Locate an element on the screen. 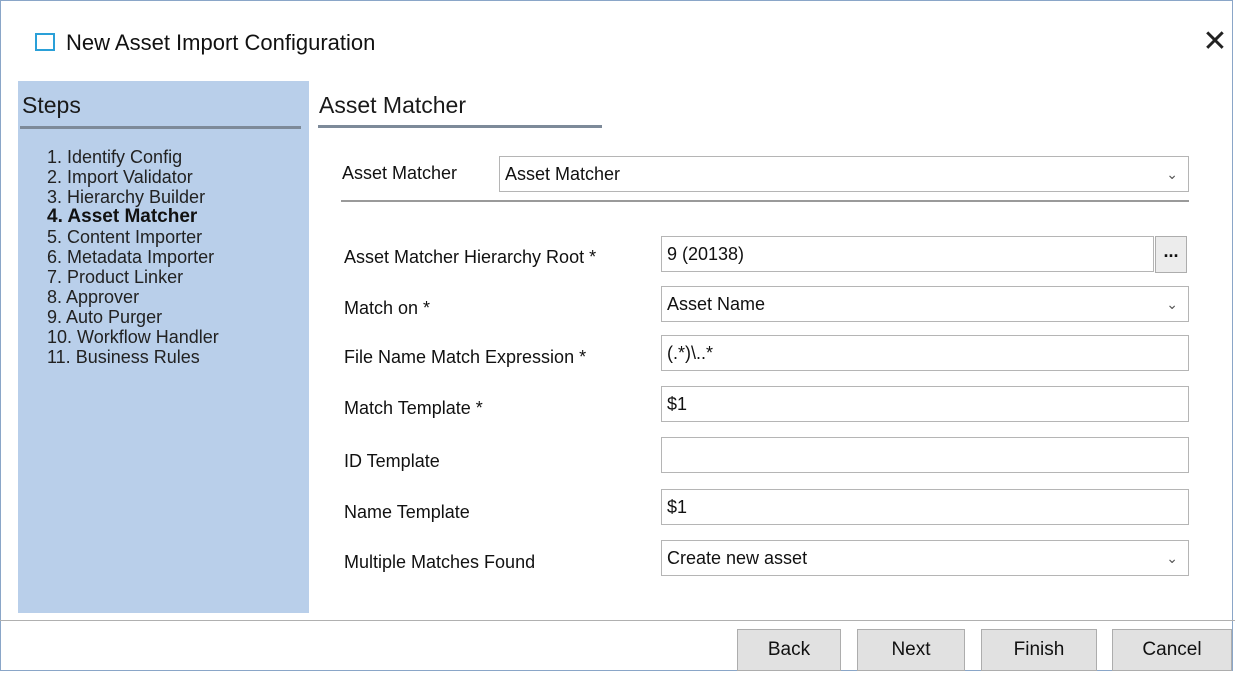 The height and width of the screenshot is (673, 1235). asset-matcher-label: Asset Matcher is located at coordinates (400, 173).